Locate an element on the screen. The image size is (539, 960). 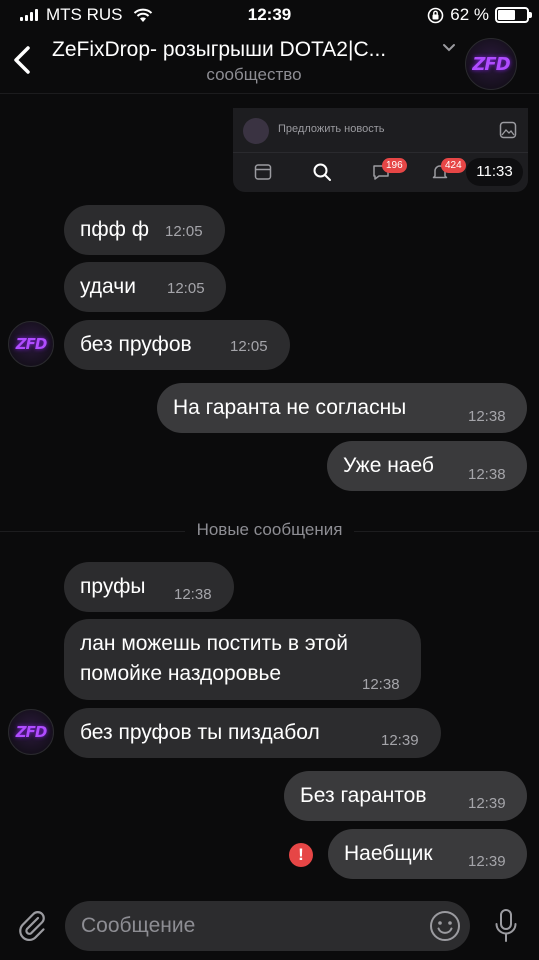
message-text: удачи is located at coordinates (108, 286).